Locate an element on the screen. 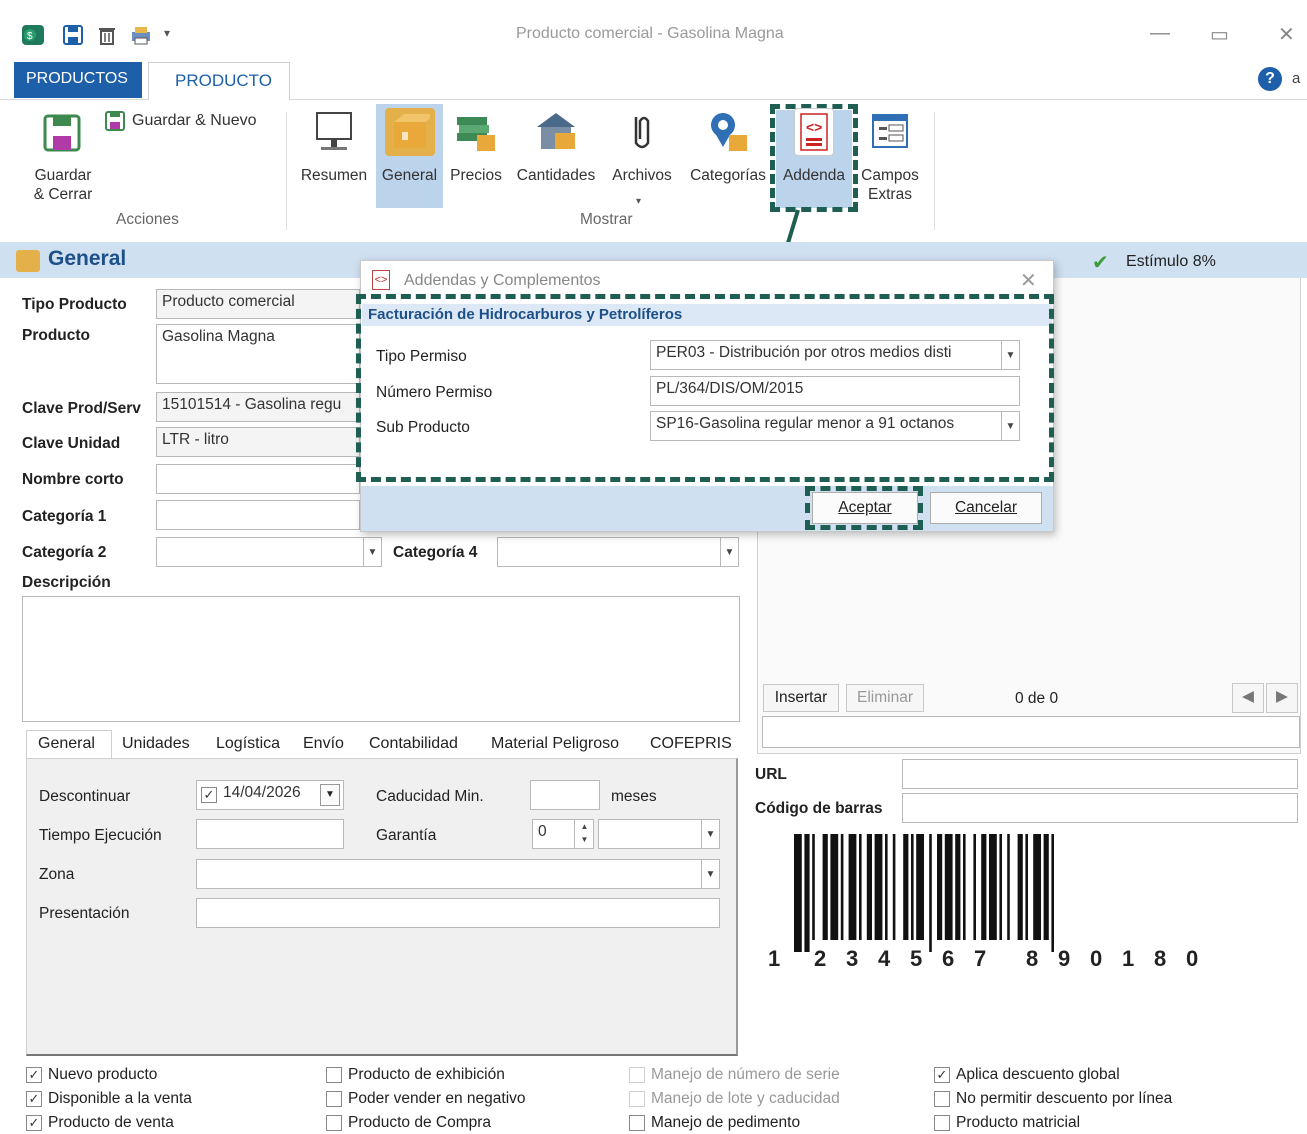 The image size is (1307, 1134). archivos-dropdown-icon: ▾ is located at coordinates (638, 201).